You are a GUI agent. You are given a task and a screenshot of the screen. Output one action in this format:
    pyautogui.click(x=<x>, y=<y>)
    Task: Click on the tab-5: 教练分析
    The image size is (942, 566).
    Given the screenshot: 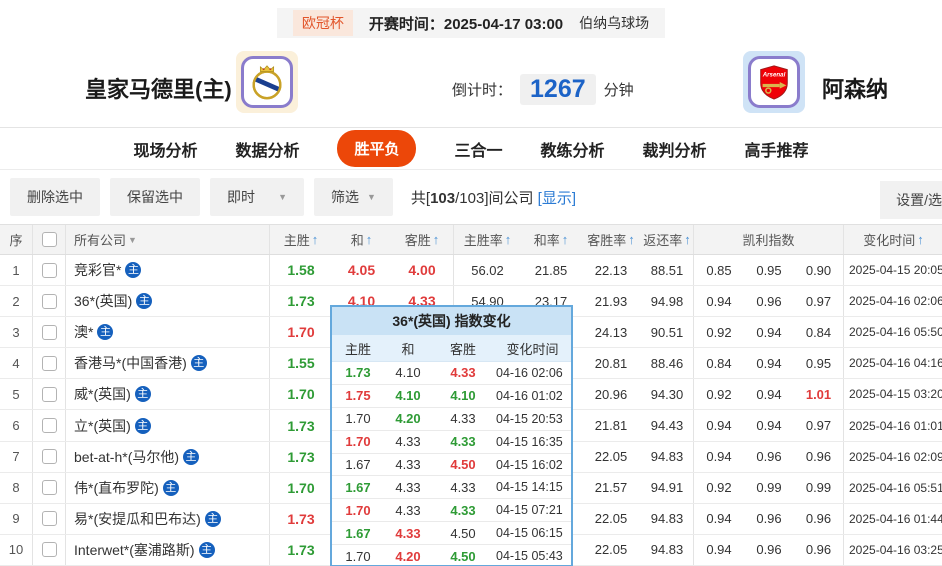 What is the action you would take?
    pyautogui.click(x=573, y=149)
    